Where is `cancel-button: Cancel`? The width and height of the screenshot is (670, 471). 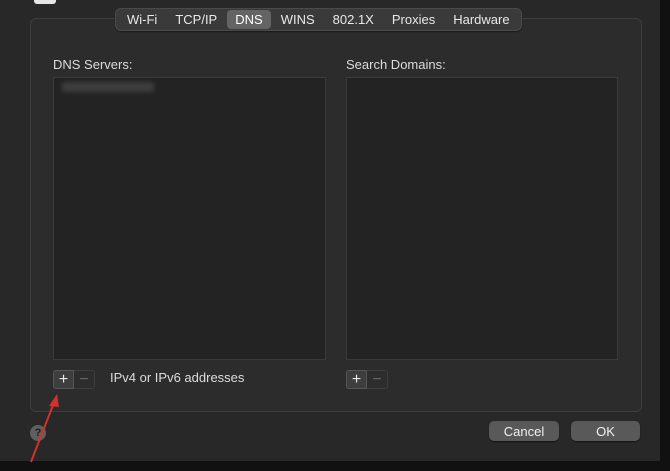 cancel-button: Cancel is located at coordinates (524, 431).